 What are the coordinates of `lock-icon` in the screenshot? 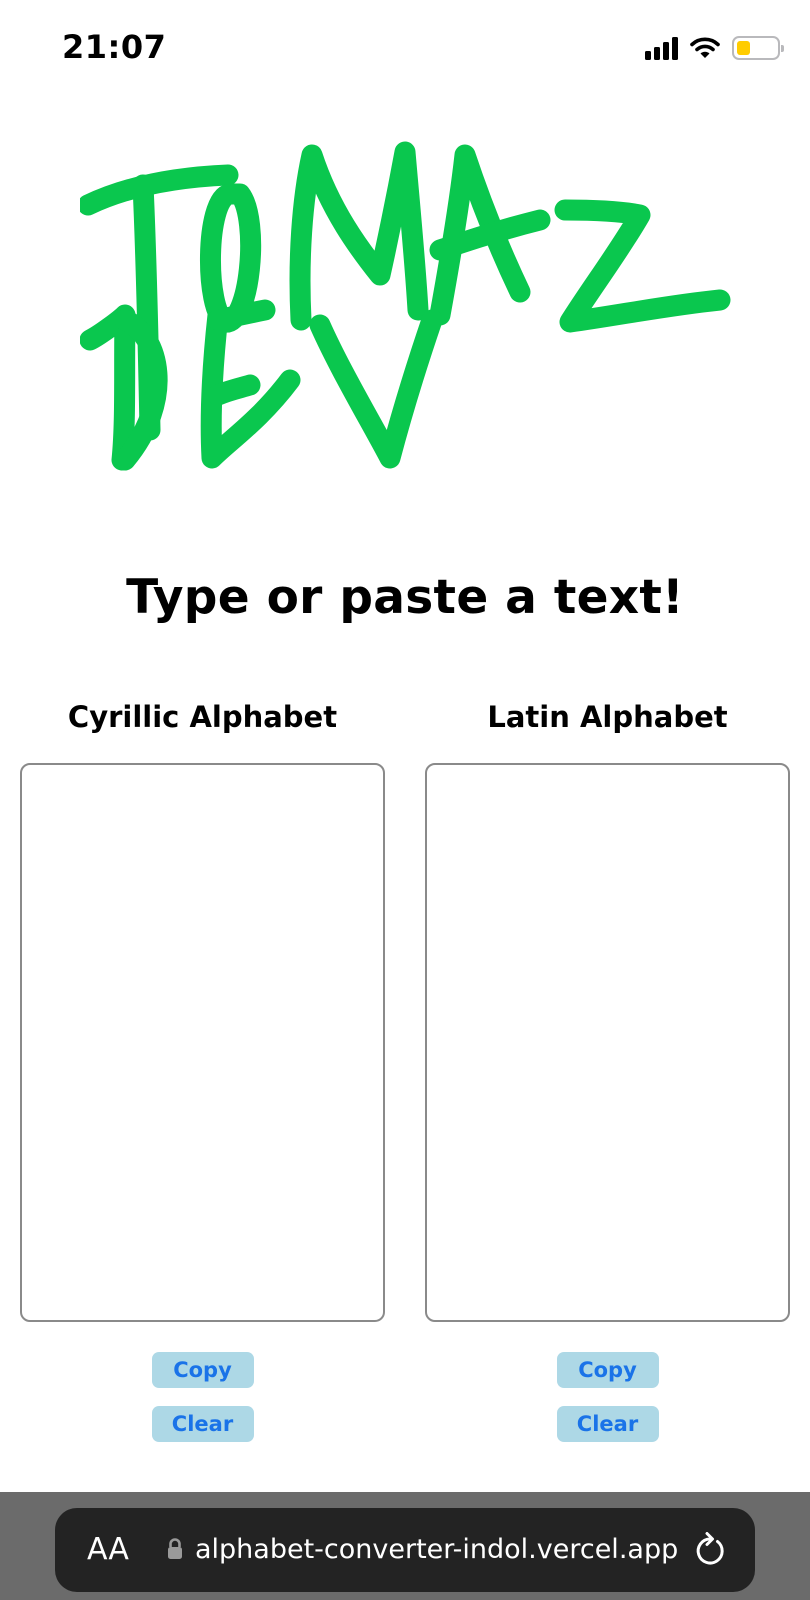 It's located at (175, 1548).